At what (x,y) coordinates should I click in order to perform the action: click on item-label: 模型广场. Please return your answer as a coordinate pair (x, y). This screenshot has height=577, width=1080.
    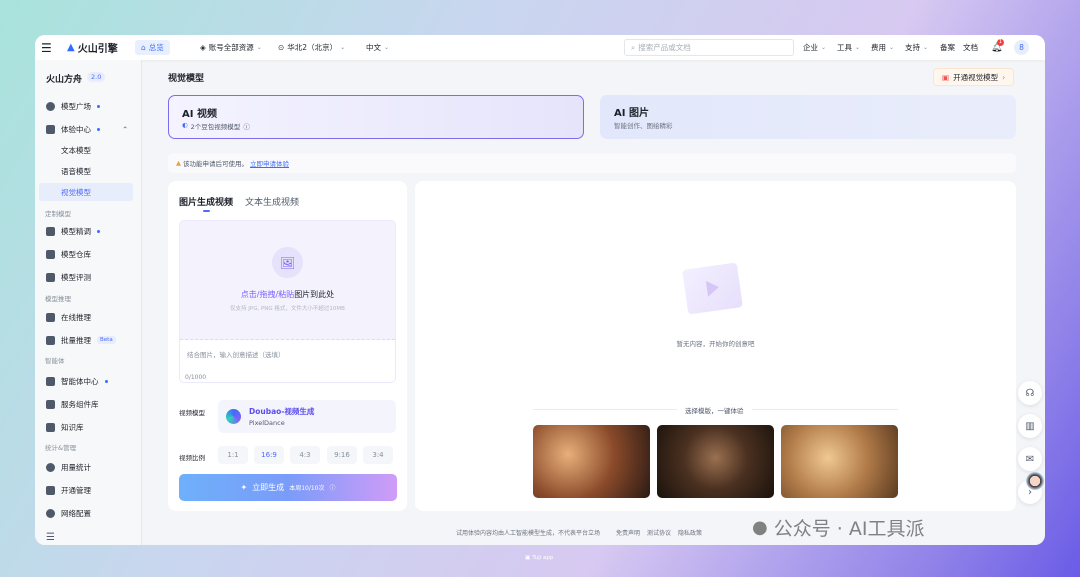
    Looking at the image, I should click on (76, 106).